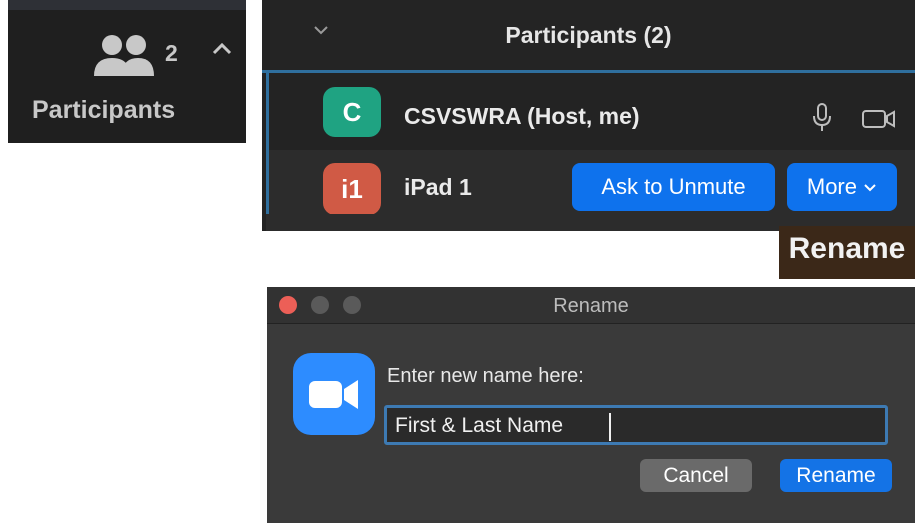  I want to click on rename-menu-item: Rename, so click(847, 252).